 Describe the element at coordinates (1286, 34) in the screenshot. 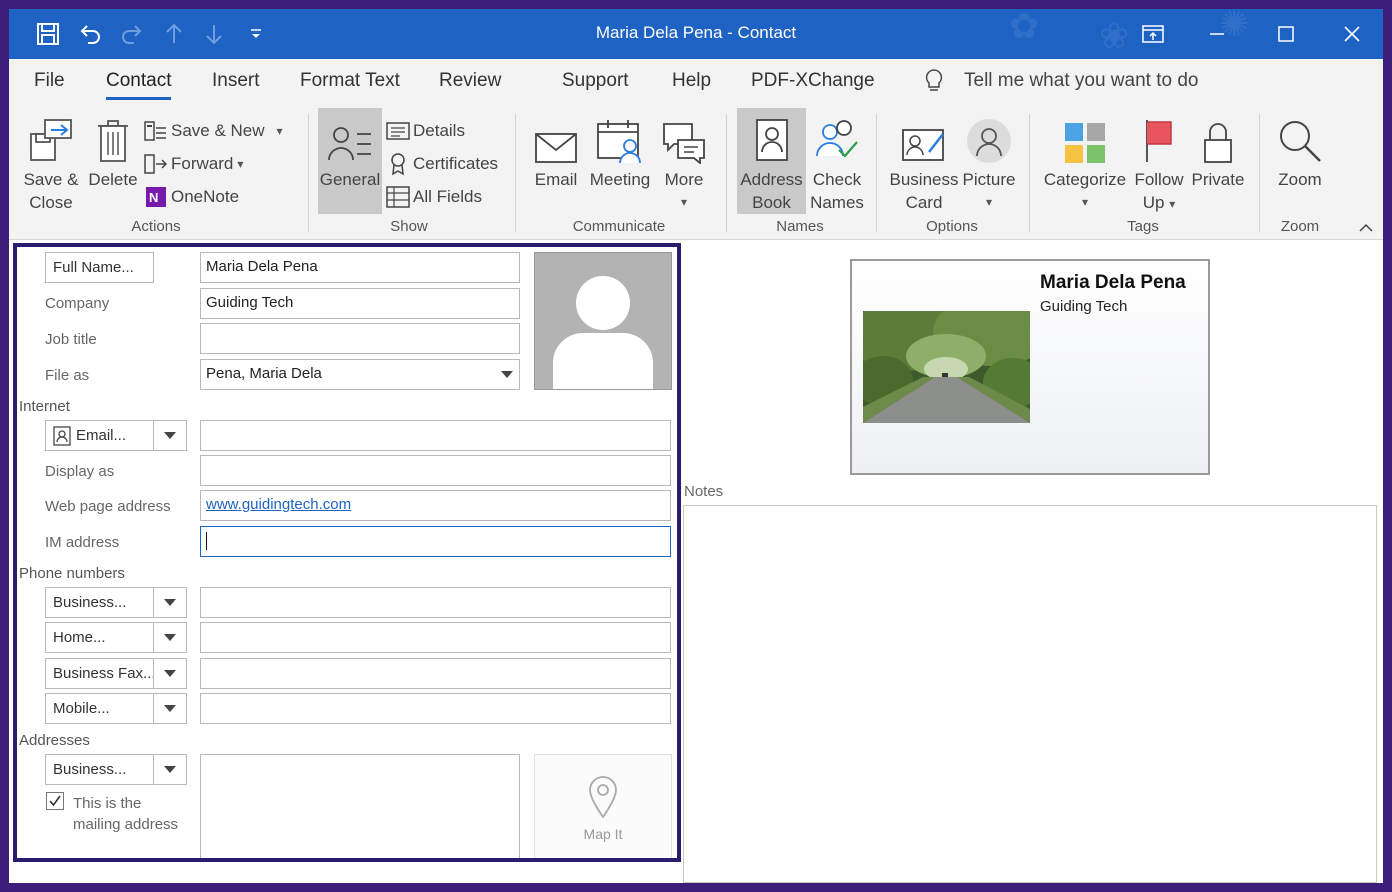

I see `maximize-button` at that location.